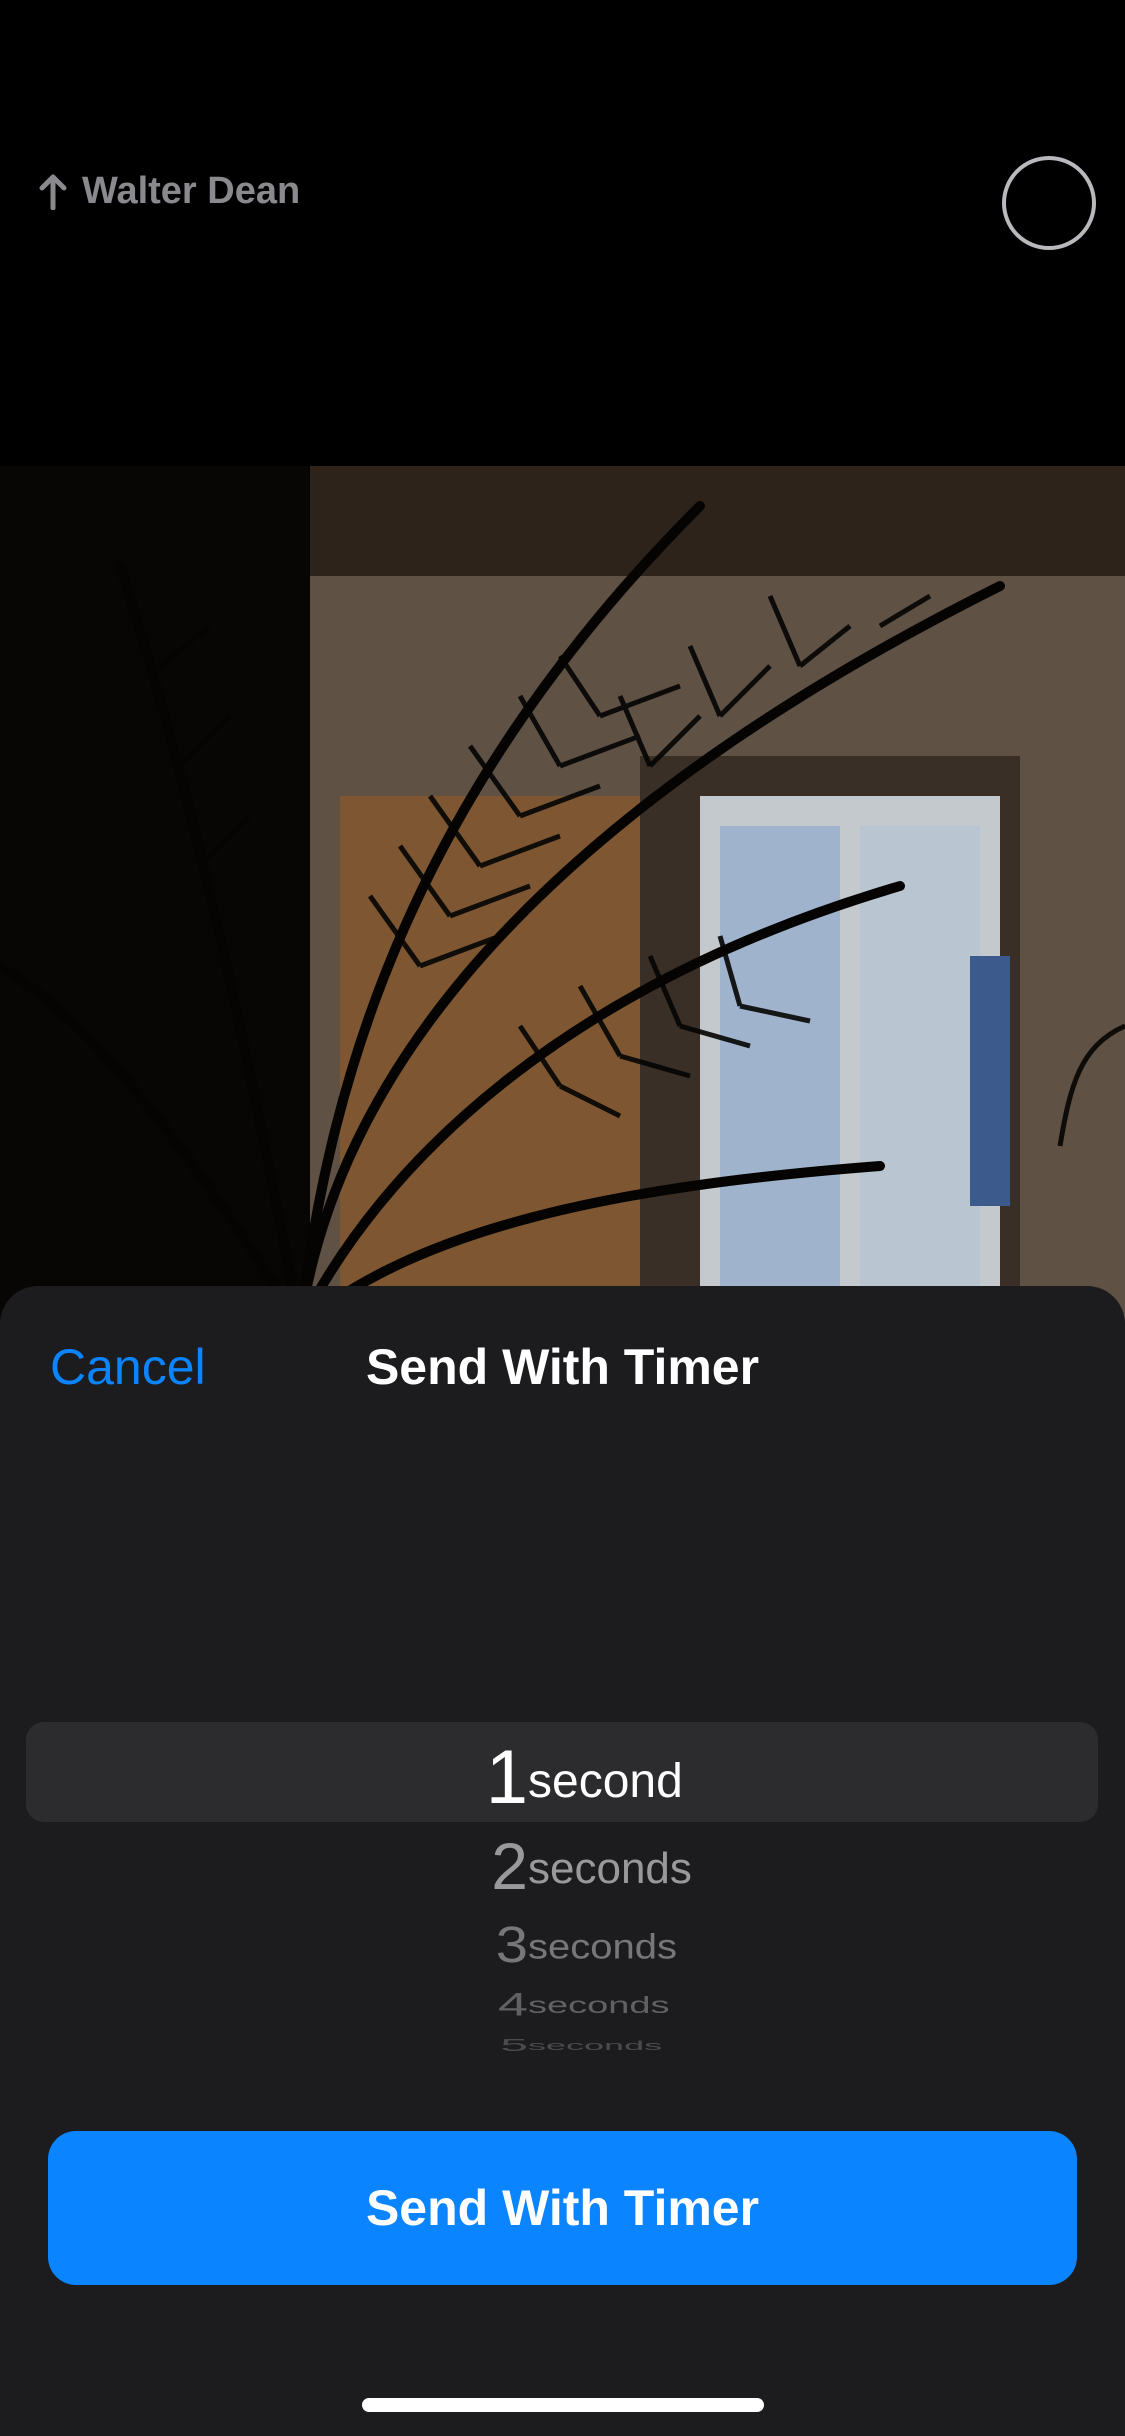 This screenshot has height=2436, width=1125. Describe the element at coordinates (605, 1781) in the screenshot. I see `picker-row-unit: second` at that location.